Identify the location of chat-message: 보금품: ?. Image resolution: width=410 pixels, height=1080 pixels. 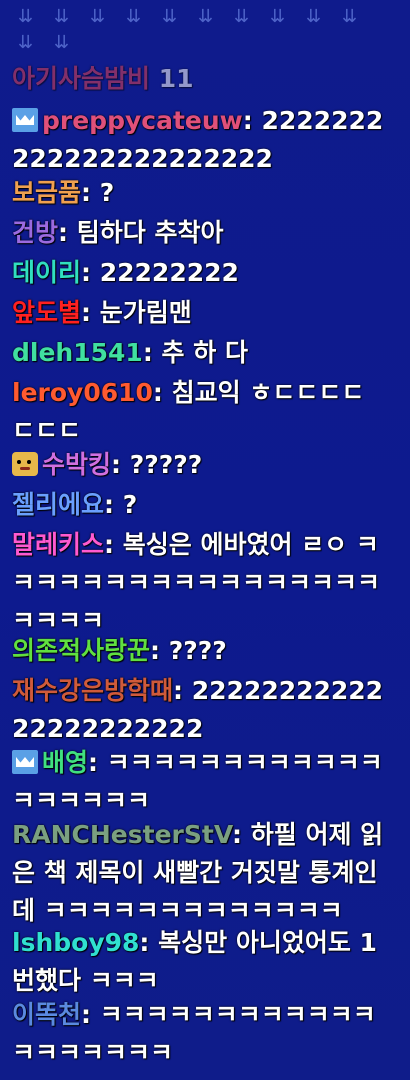
(63, 192).